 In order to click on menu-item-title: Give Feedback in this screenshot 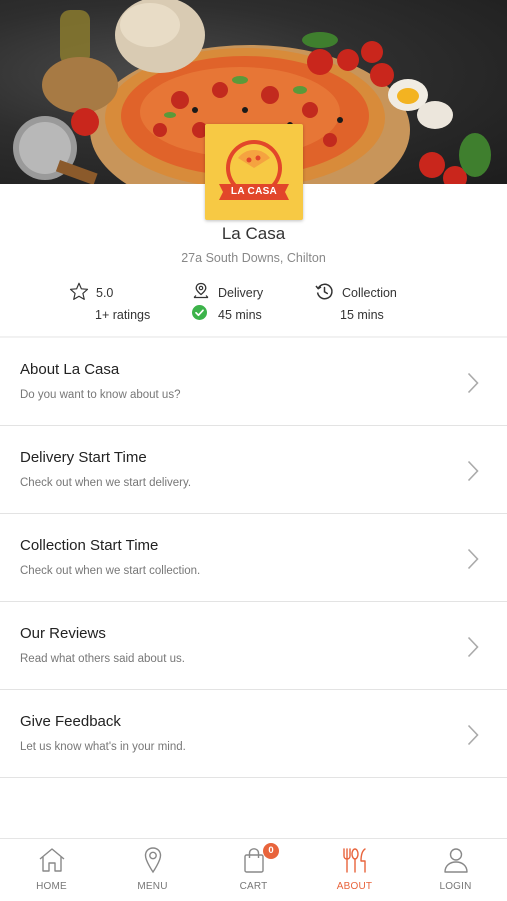, I will do `click(70, 721)`.